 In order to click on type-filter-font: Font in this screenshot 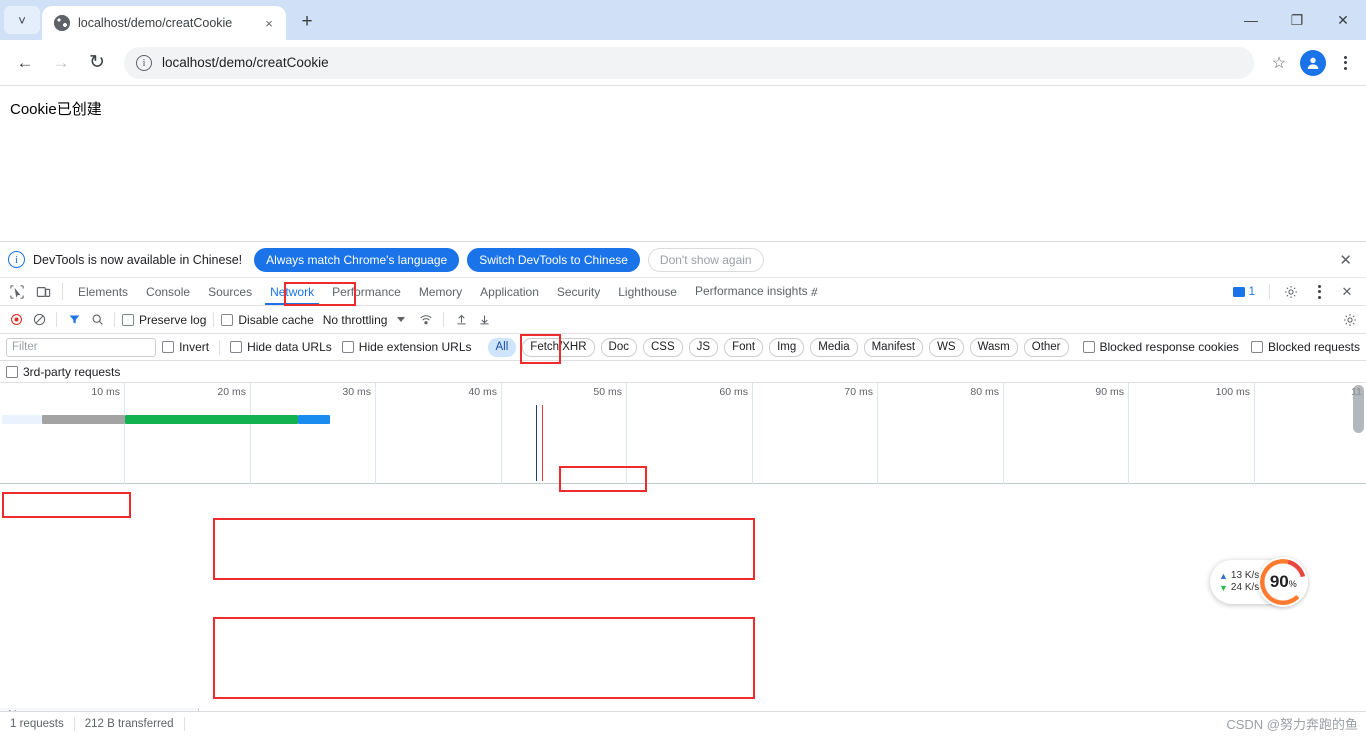, I will do `click(744, 347)`.